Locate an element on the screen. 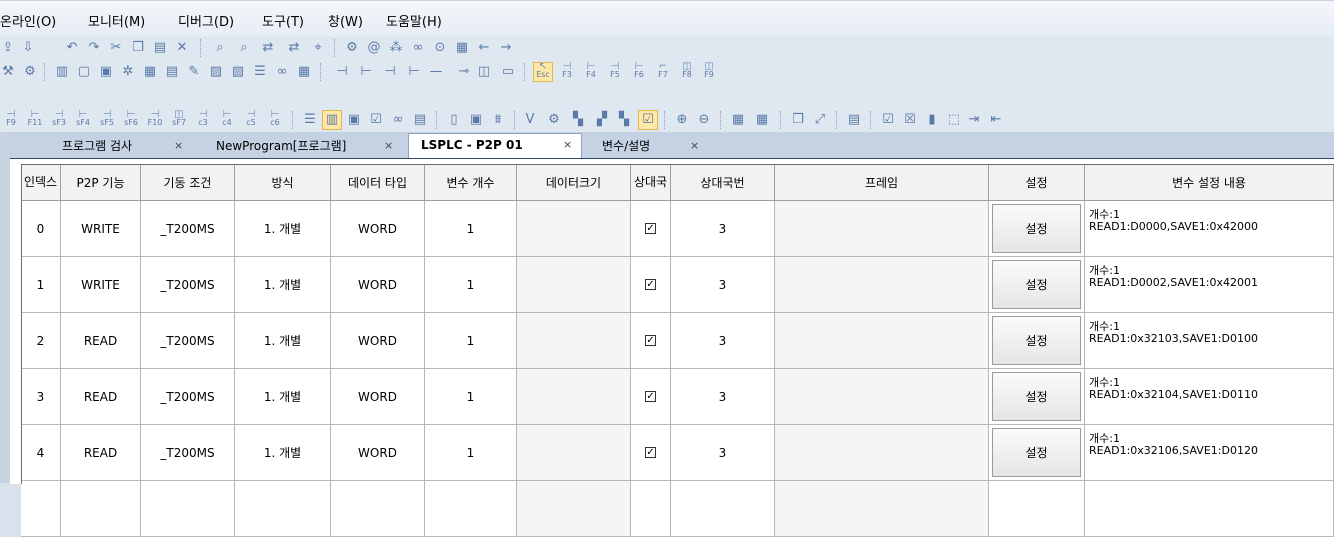 The width and height of the screenshot is (1334, 537). contact-pos-icon: ⊣ is located at coordinates (390, 72).